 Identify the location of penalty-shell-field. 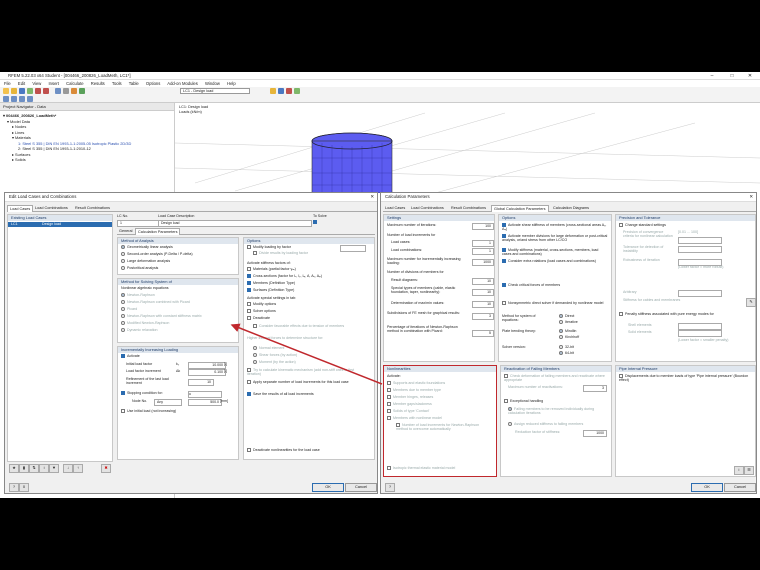
(700, 326).